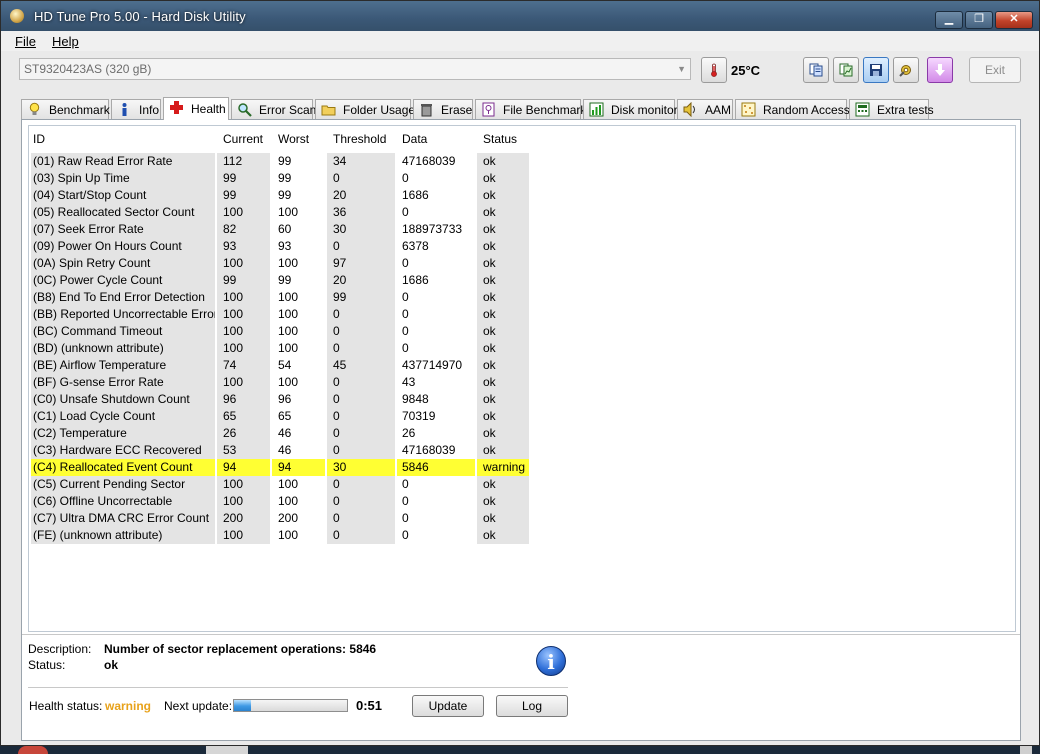 The width and height of the screenshot is (1040, 754). I want to click on random-dots-icon, so click(748, 109).